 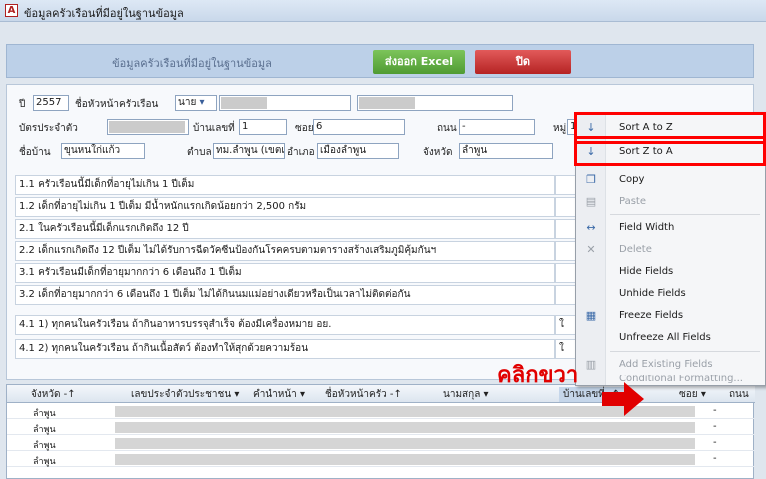 I want to click on menu-item-label: Freeze Fields, so click(x=651, y=315).